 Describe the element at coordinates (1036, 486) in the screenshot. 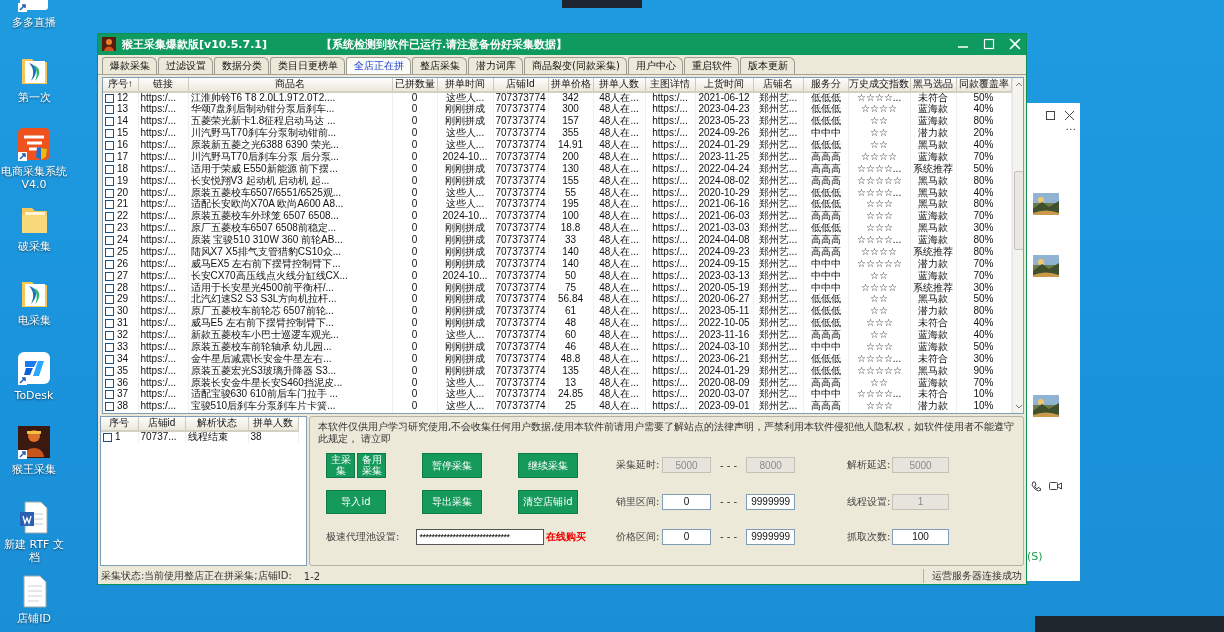

I see `phone-icon` at that location.